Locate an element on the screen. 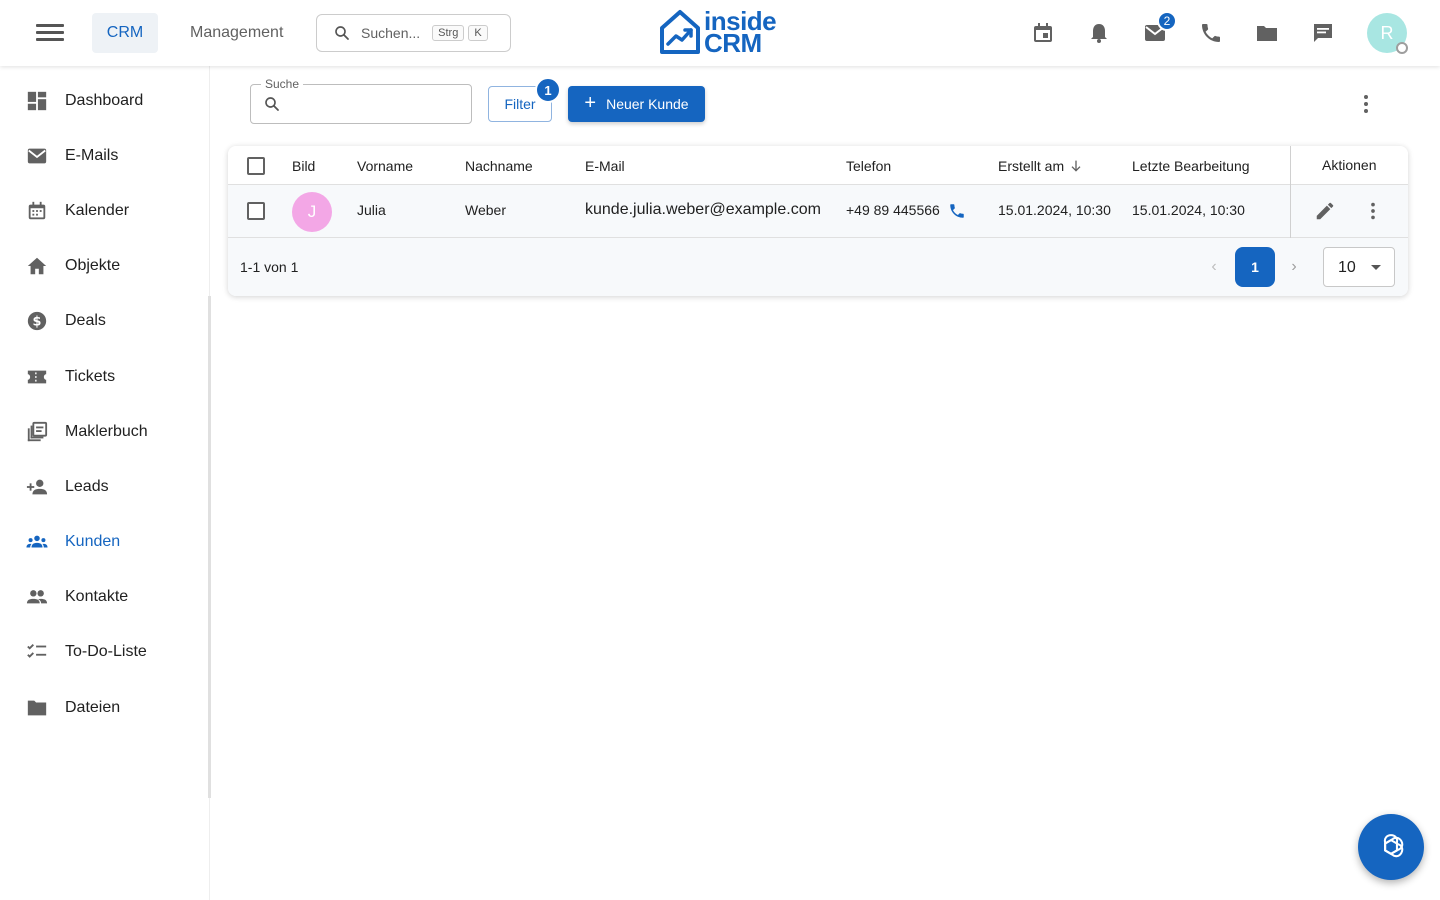  app-logo: inside CRM is located at coordinates (720, 32).